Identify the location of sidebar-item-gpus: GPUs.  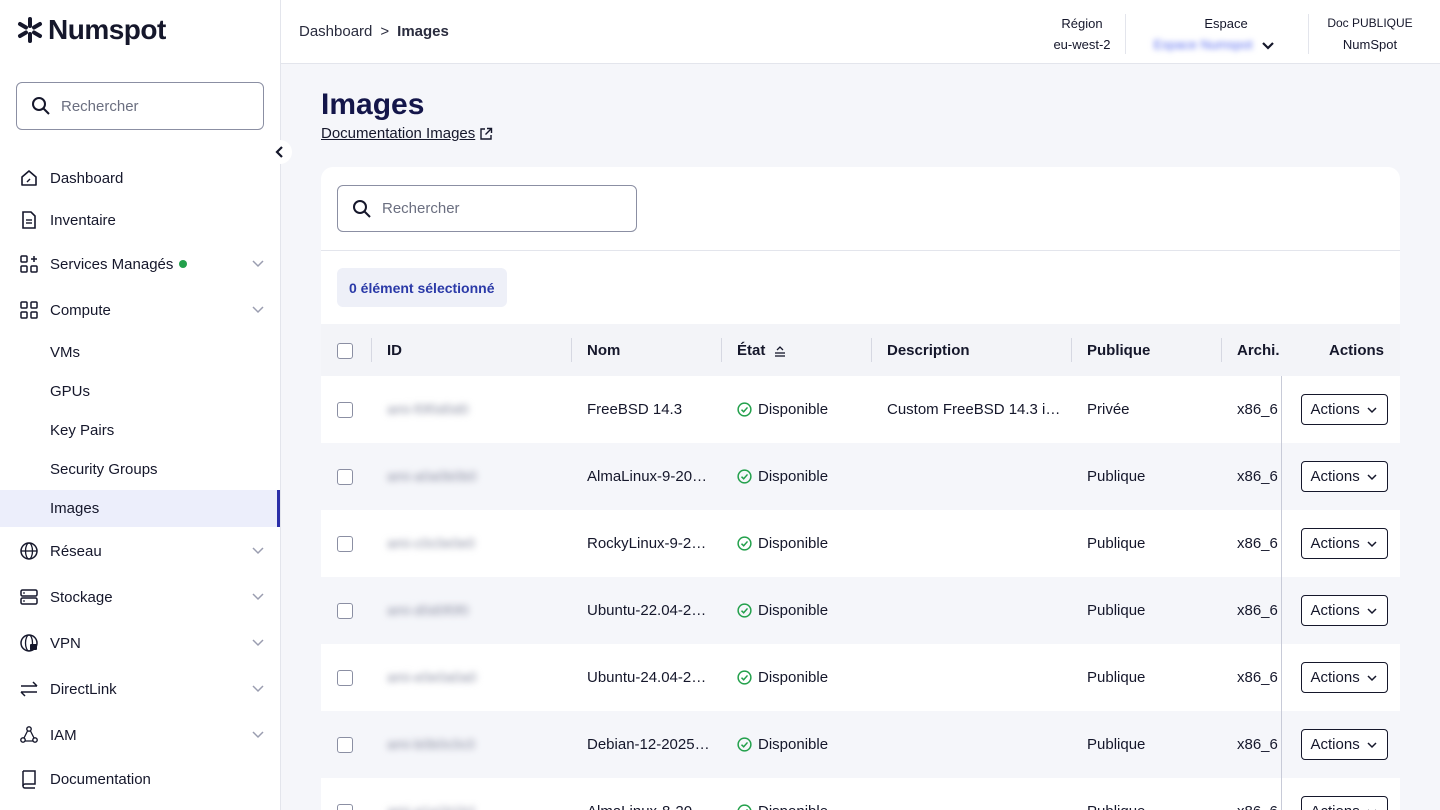
(70, 391).